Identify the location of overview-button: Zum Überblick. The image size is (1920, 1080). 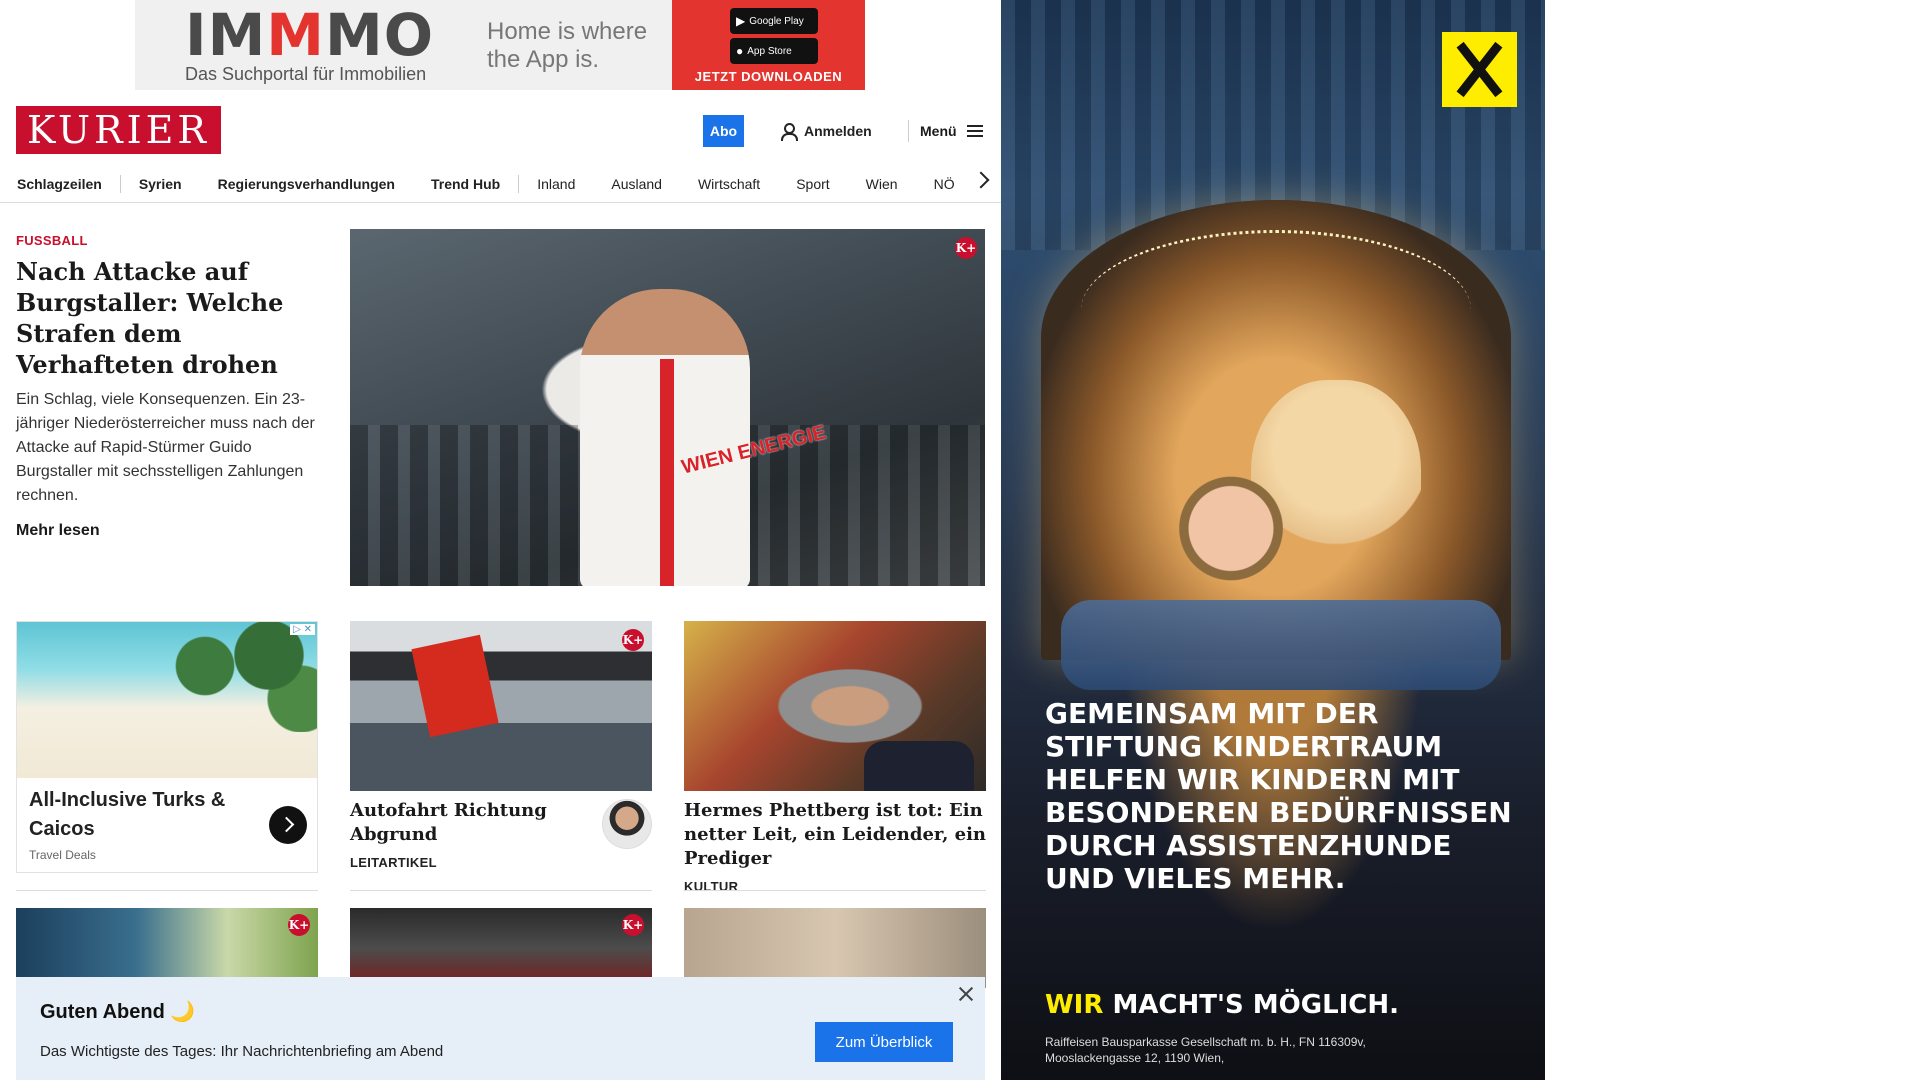
(884, 1042).